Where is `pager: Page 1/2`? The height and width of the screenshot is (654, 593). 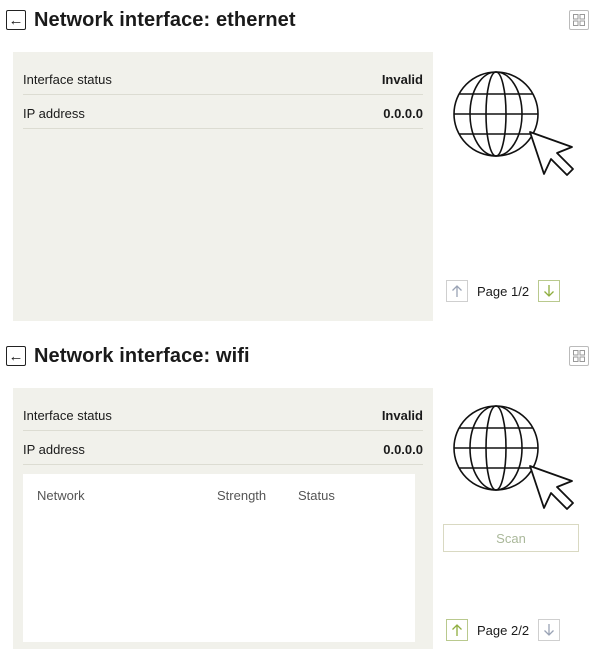 pager: Page 1/2 is located at coordinates (503, 291).